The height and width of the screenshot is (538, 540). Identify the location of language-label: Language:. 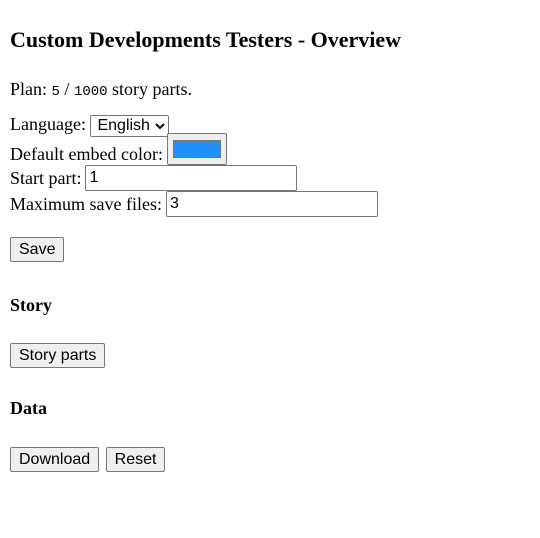
(48, 124).